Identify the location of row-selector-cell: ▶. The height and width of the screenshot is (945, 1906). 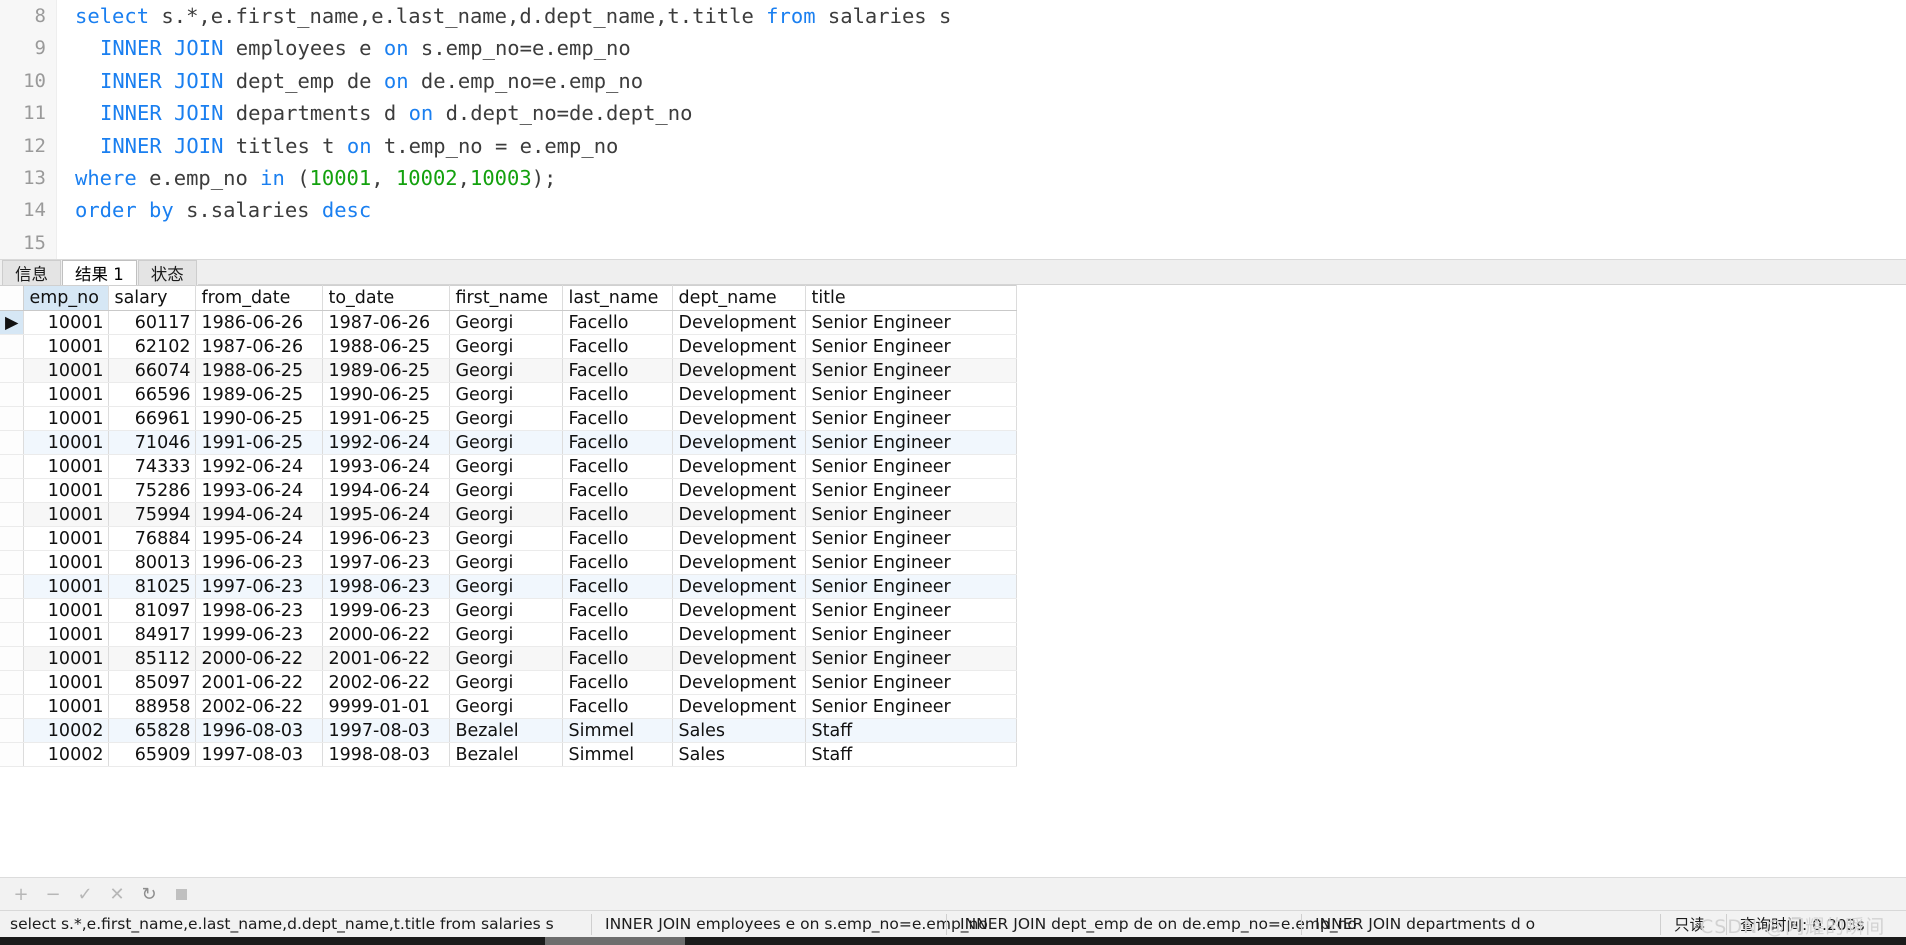
(12, 322).